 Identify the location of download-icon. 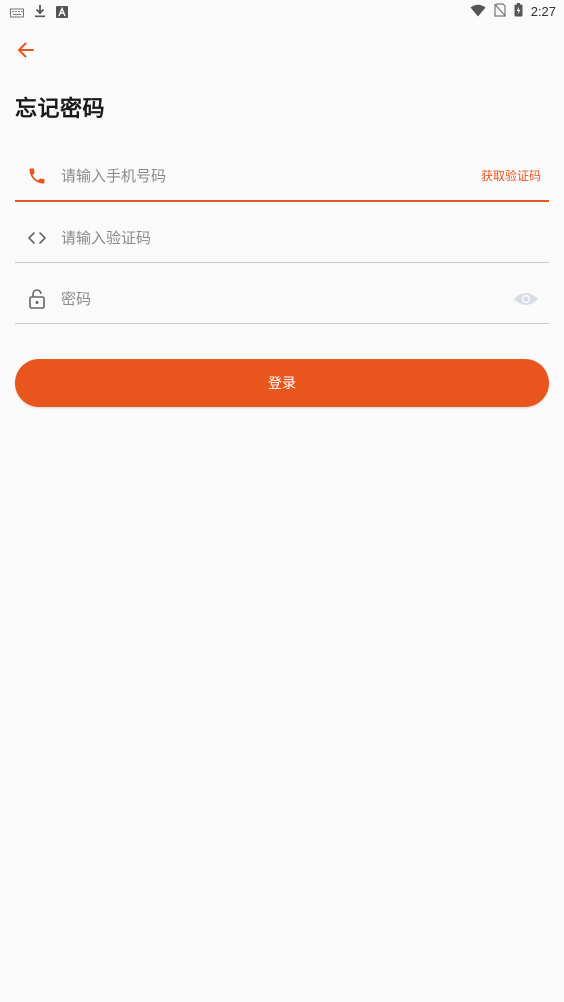
(40, 12).